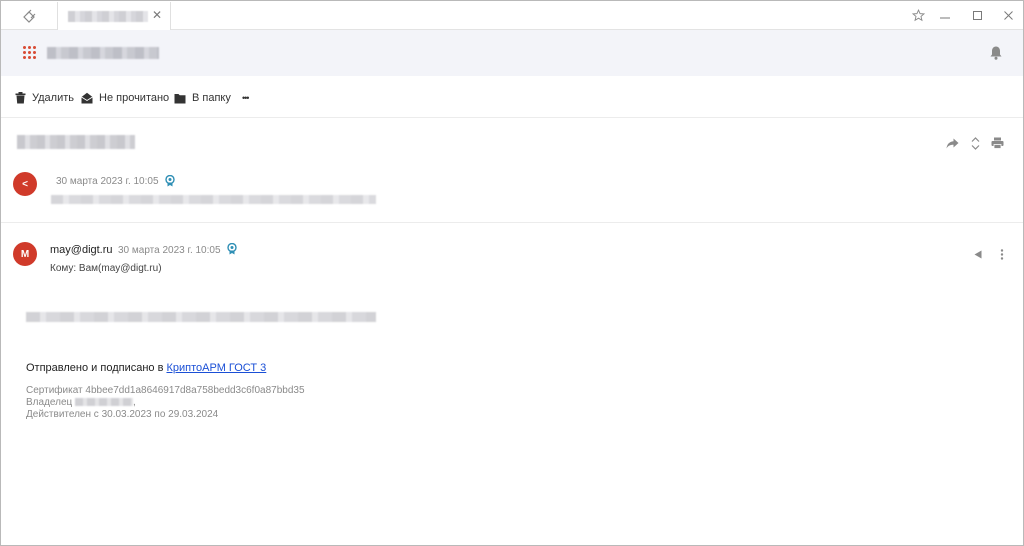 This screenshot has width=1024, height=546. What do you see at coordinates (918, 15) in the screenshot?
I see `star-icon` at bounding box center [918, 15].